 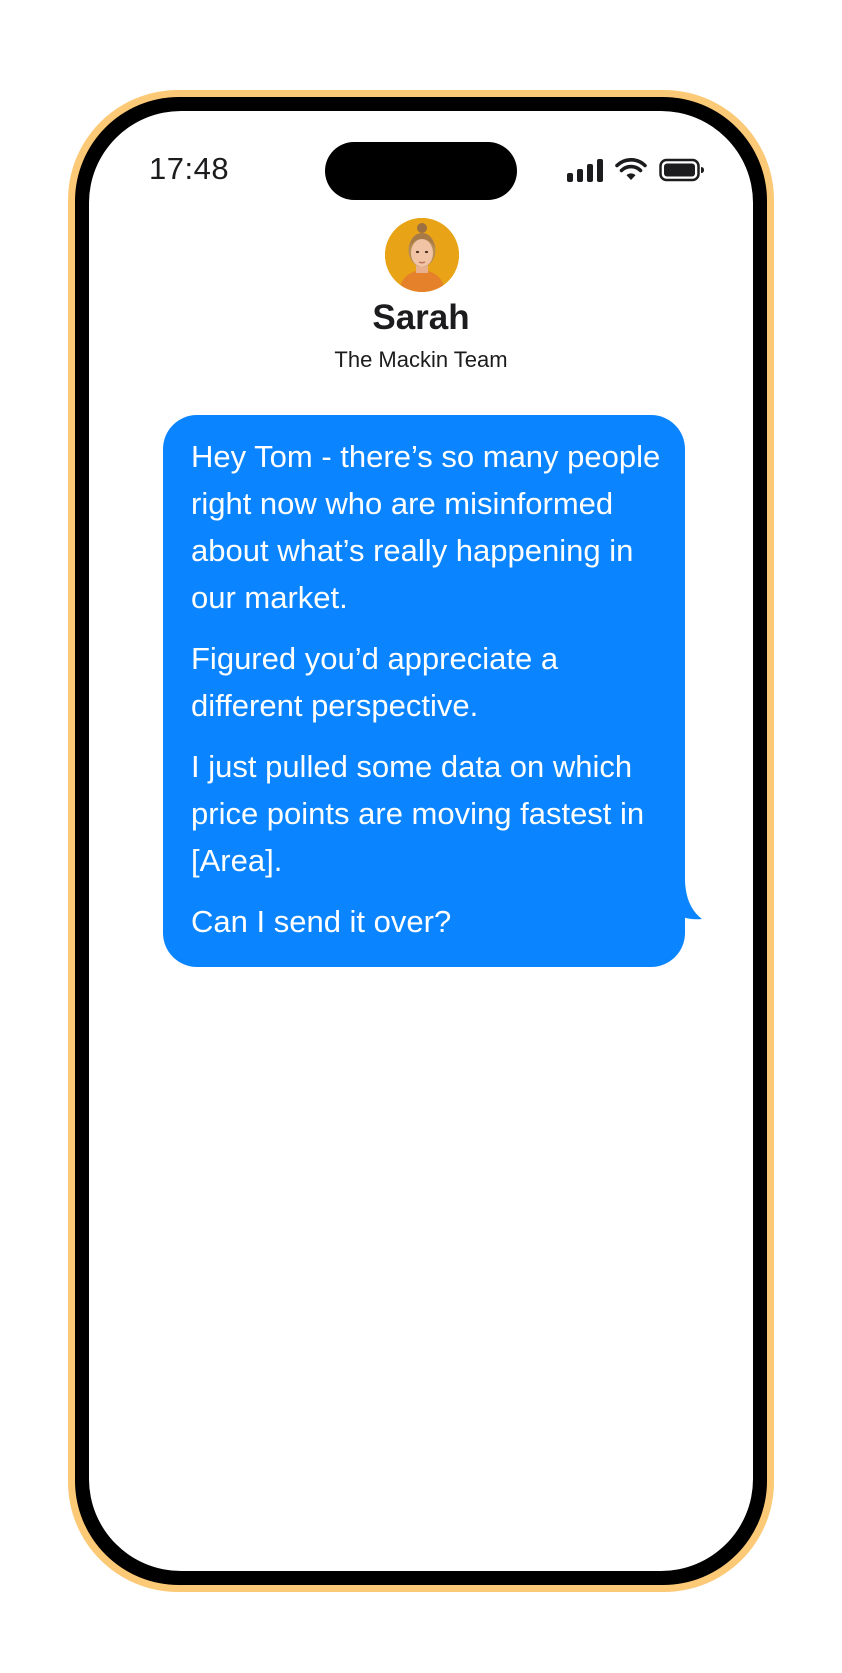 I want to click on status-icons, so click(x=636, y=170).